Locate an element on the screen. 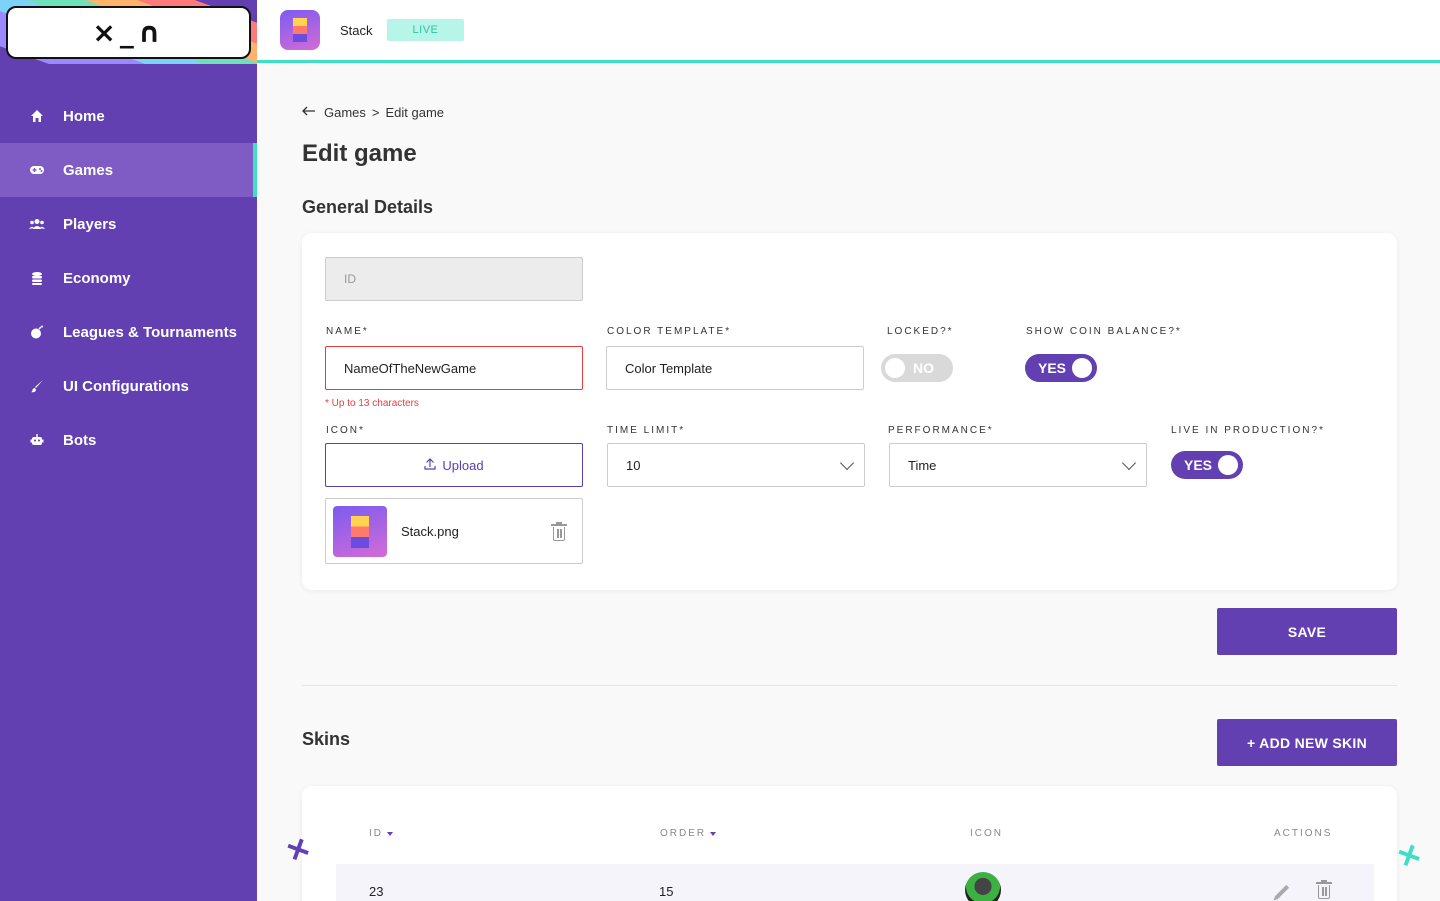  icon-label: ICON* is located at coordinates (345, 430).